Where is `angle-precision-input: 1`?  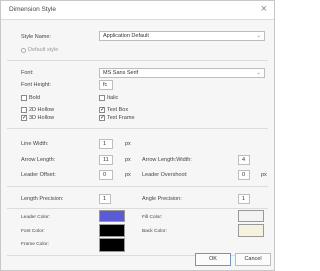 angle-precision-input: 1 is located at coordinates (244, 199).